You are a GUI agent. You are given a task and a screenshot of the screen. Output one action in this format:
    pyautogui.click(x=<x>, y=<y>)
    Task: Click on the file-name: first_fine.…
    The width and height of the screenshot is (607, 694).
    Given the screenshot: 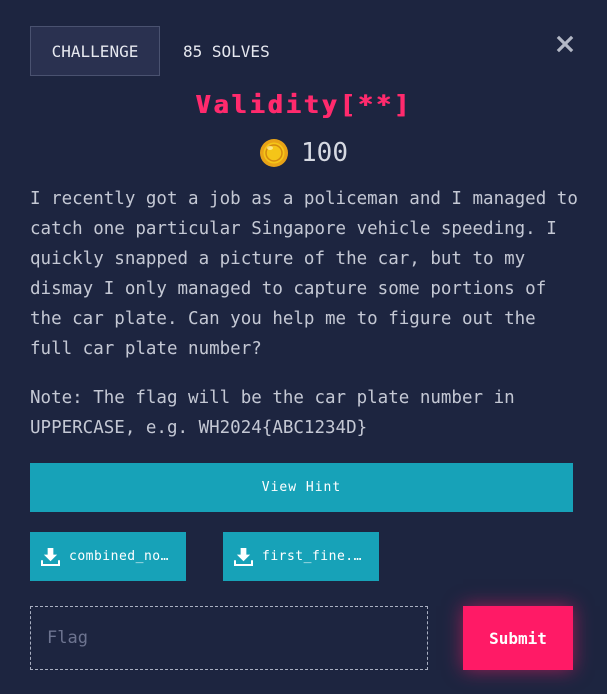 What is the action you would take?
    pyautogui.click(x=312, y=556)
    